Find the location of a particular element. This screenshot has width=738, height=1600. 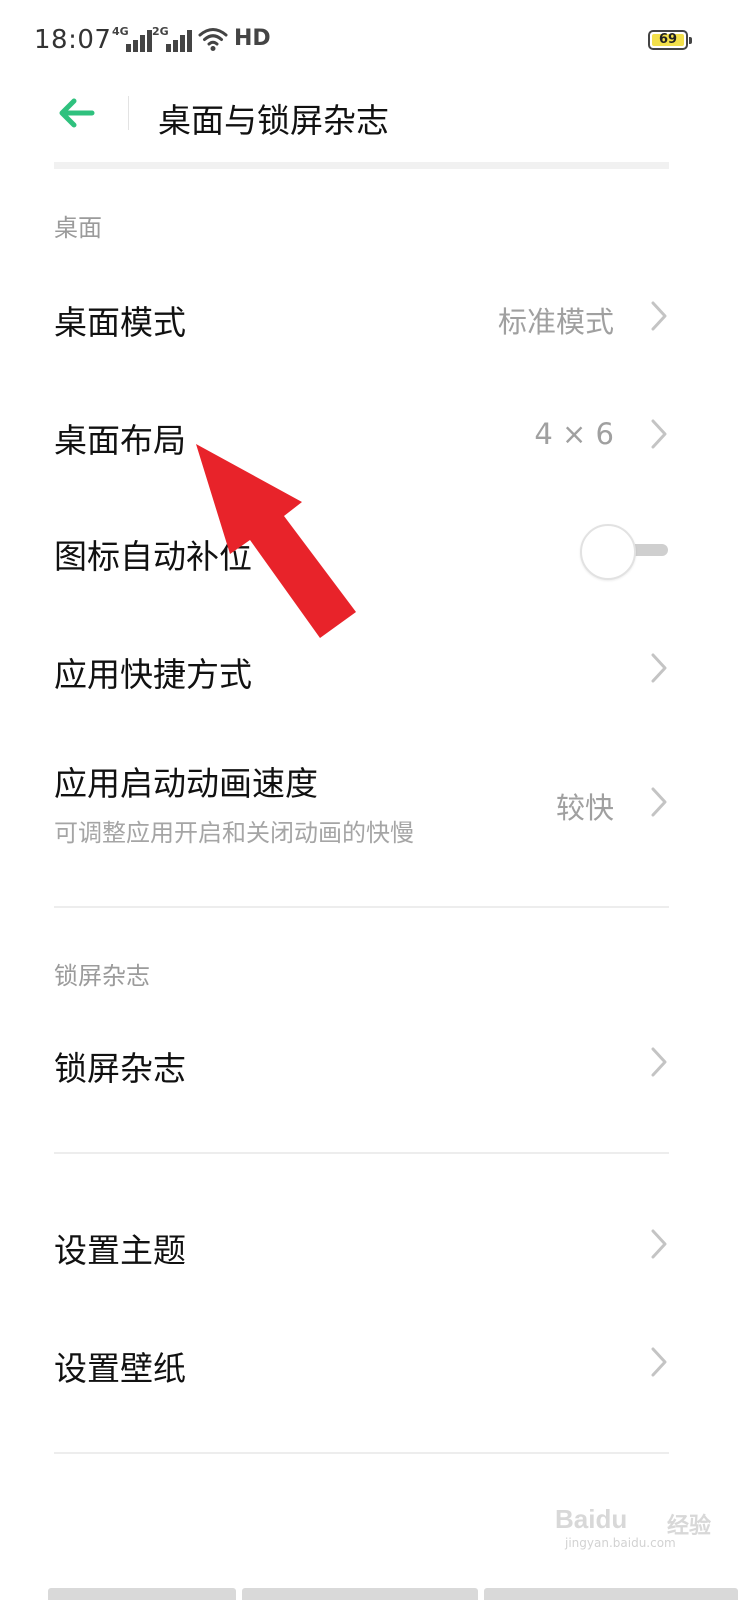

bottom-tab-strip is located at coordinates (393, 1594).